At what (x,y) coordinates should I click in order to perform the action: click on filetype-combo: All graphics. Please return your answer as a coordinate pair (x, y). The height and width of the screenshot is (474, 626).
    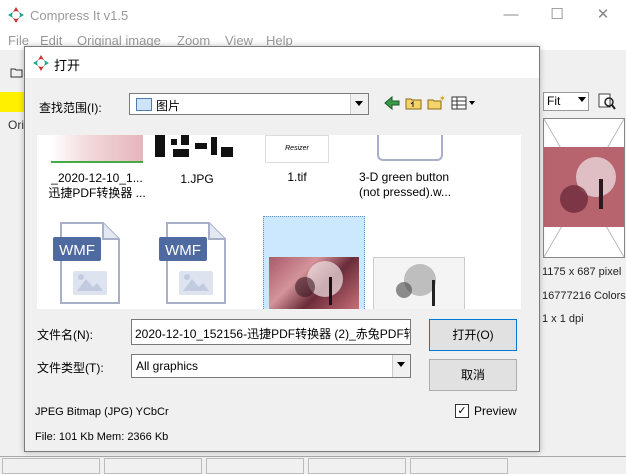
    Looking at the image, I should click on (271, 366).